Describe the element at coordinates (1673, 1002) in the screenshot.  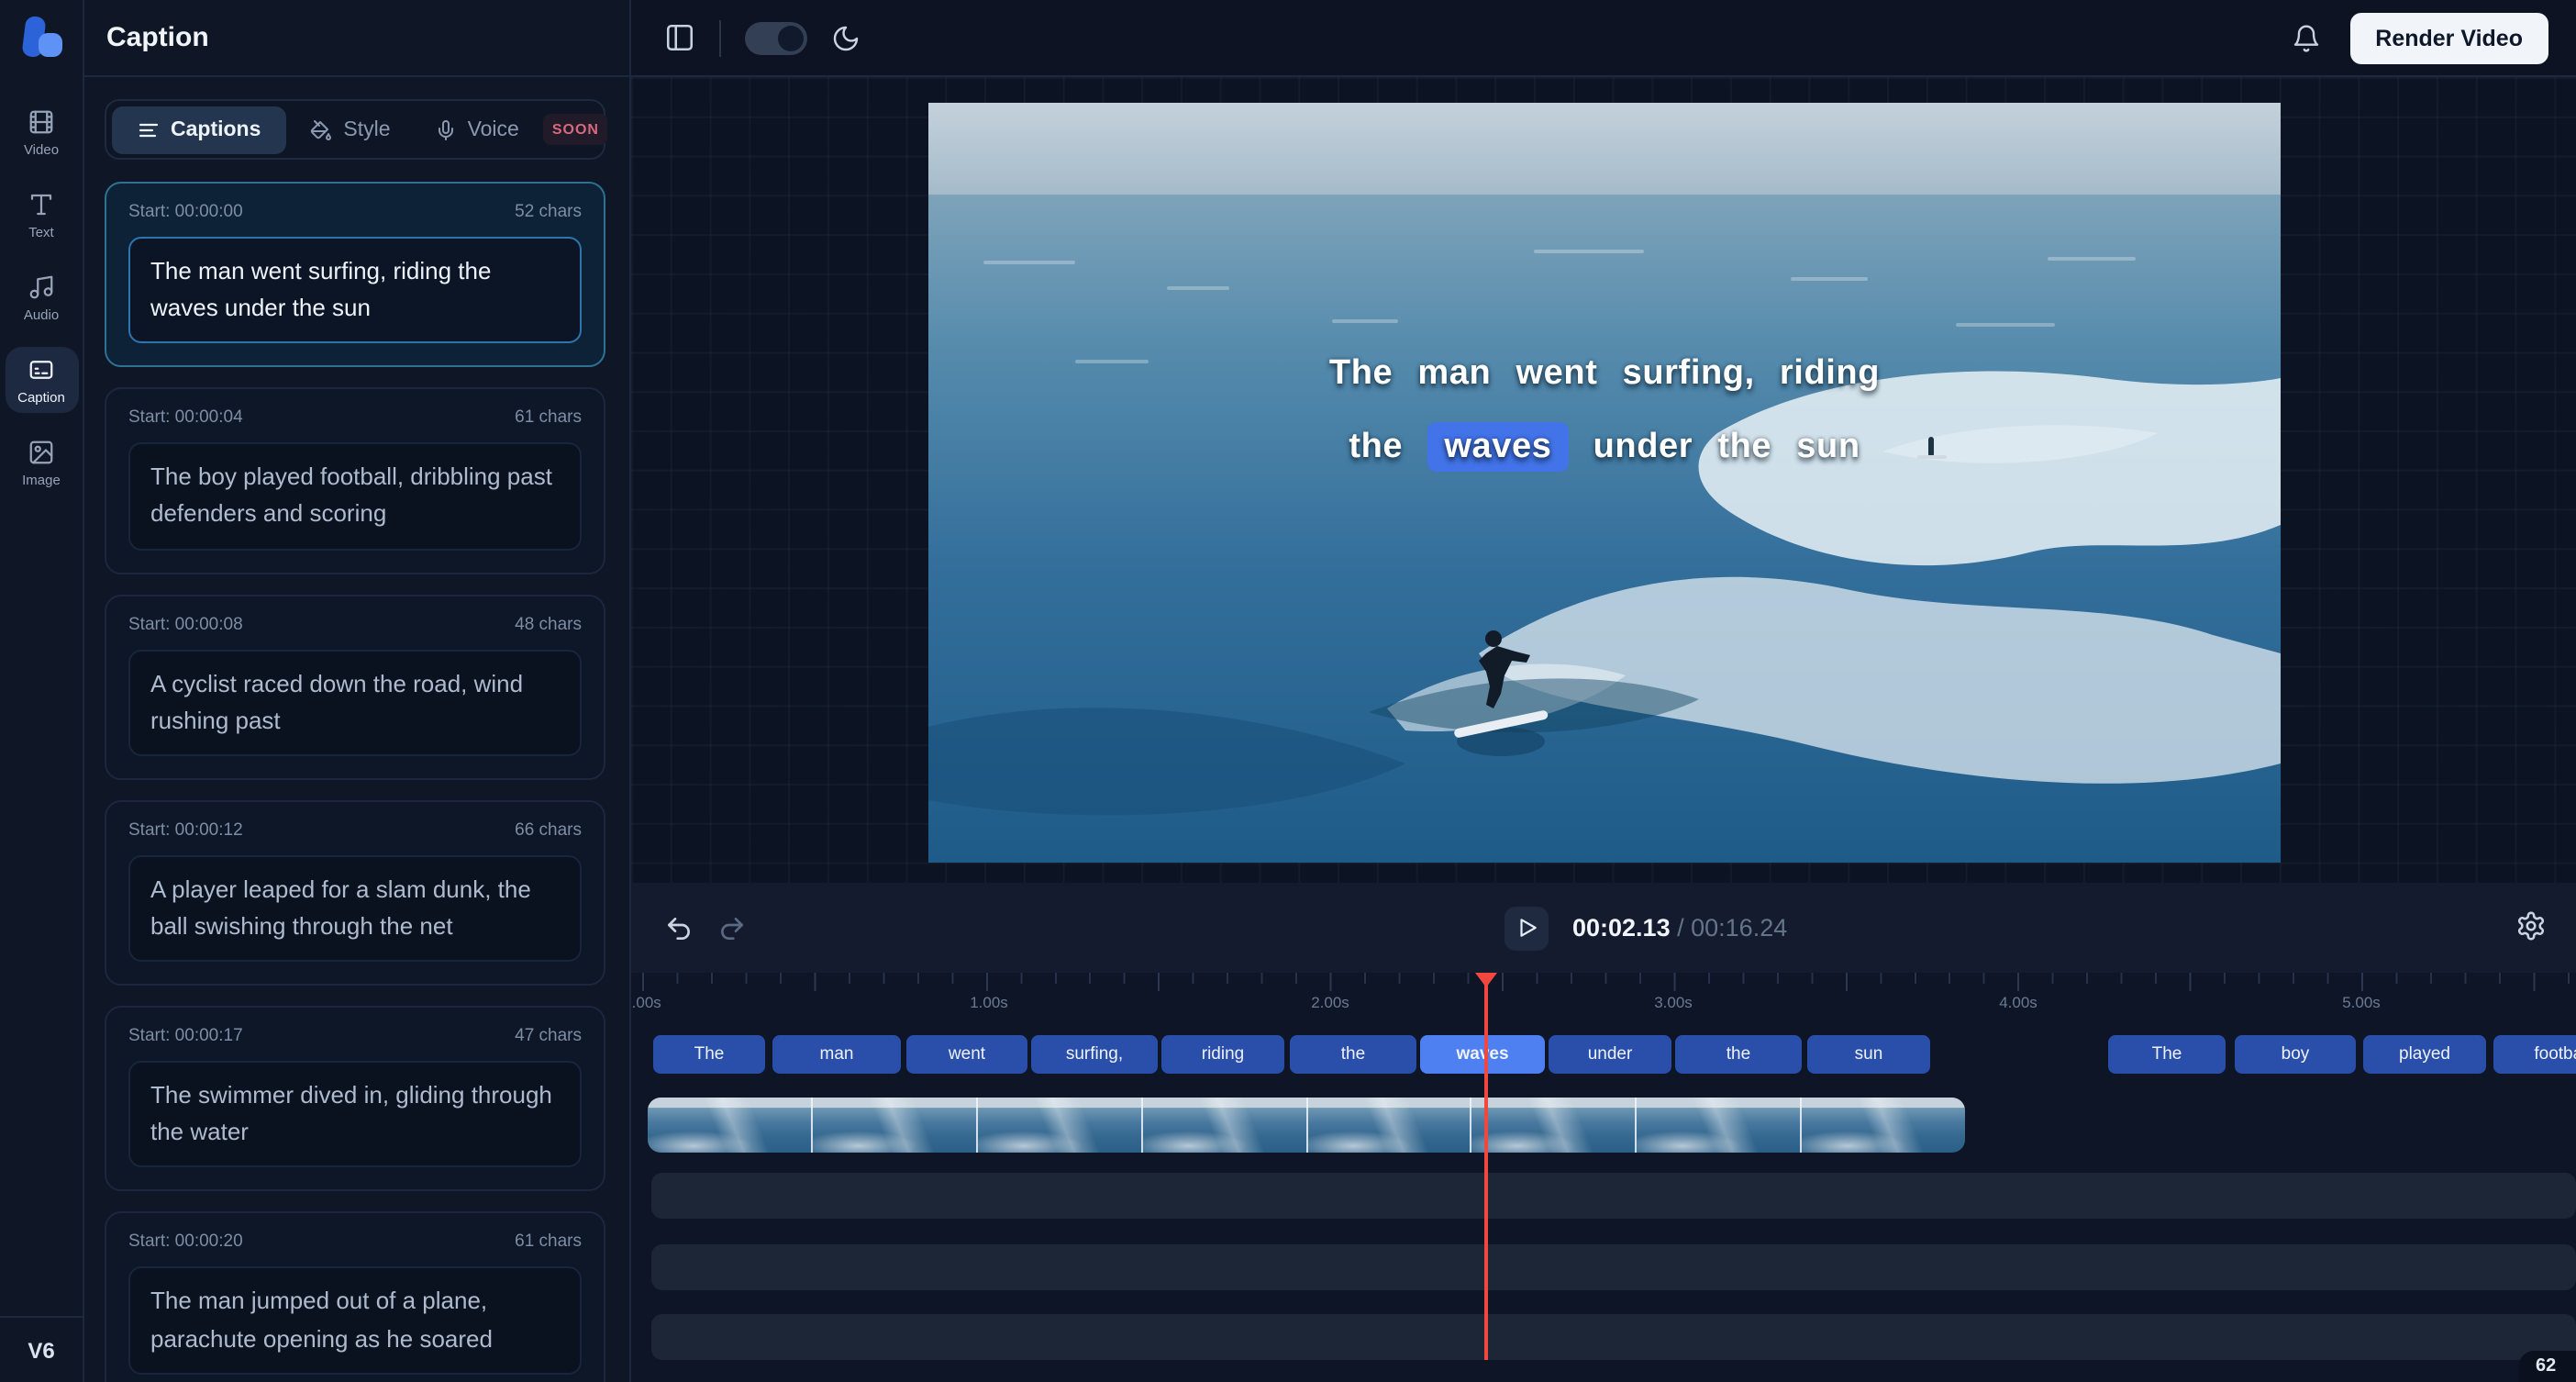
I see `ruler-label: 3.00s` at that location.